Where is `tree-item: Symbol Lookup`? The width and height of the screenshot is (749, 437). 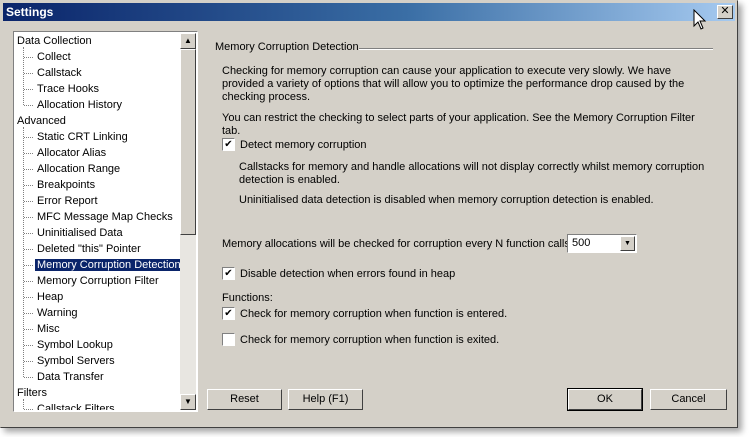 tree-item: Symbol Lookup is located at coordinates (75, 345).